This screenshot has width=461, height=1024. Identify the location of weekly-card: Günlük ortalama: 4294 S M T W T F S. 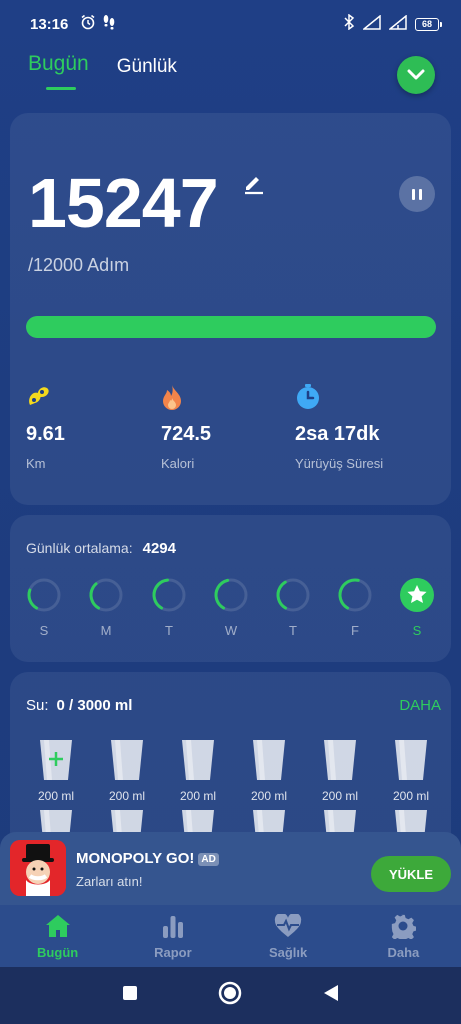
(230, 588).